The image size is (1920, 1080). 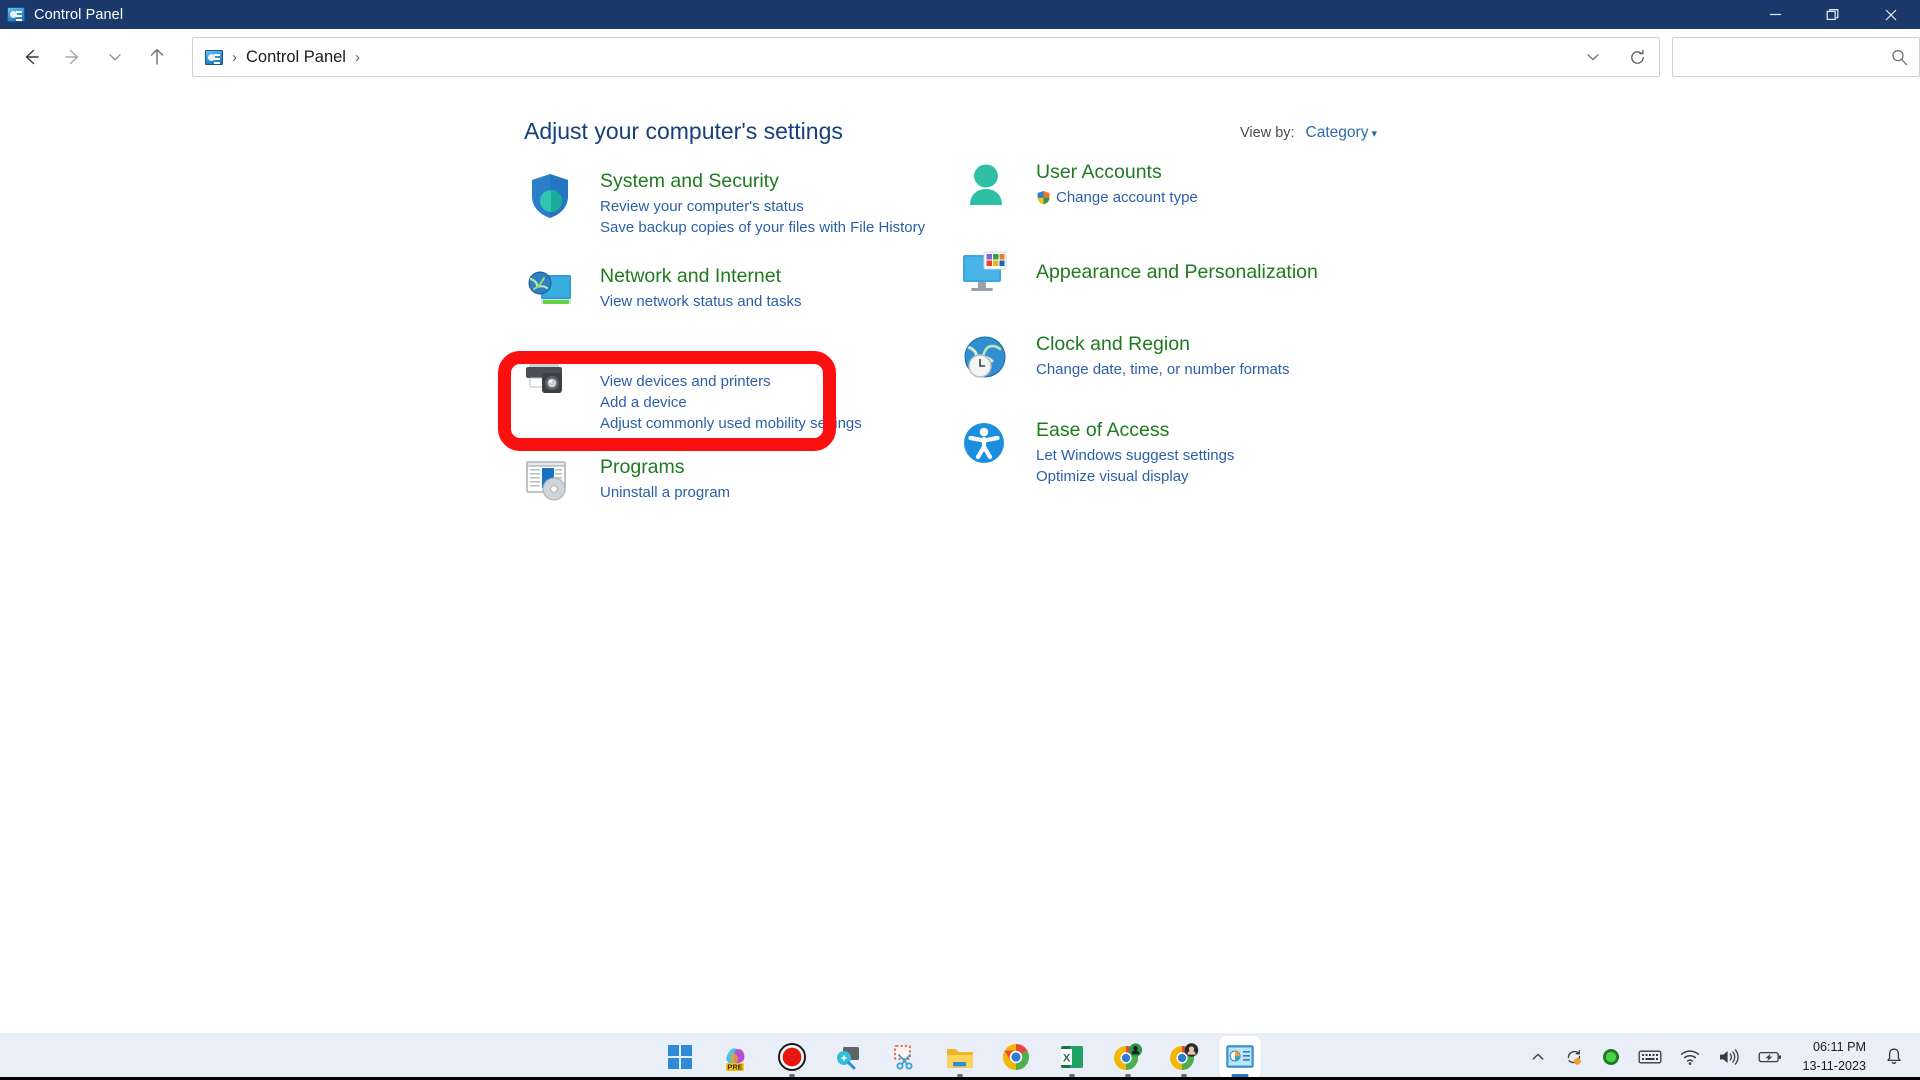 I want to click on clock-date: 13-11-2023, so click(x=1834, y=1065).